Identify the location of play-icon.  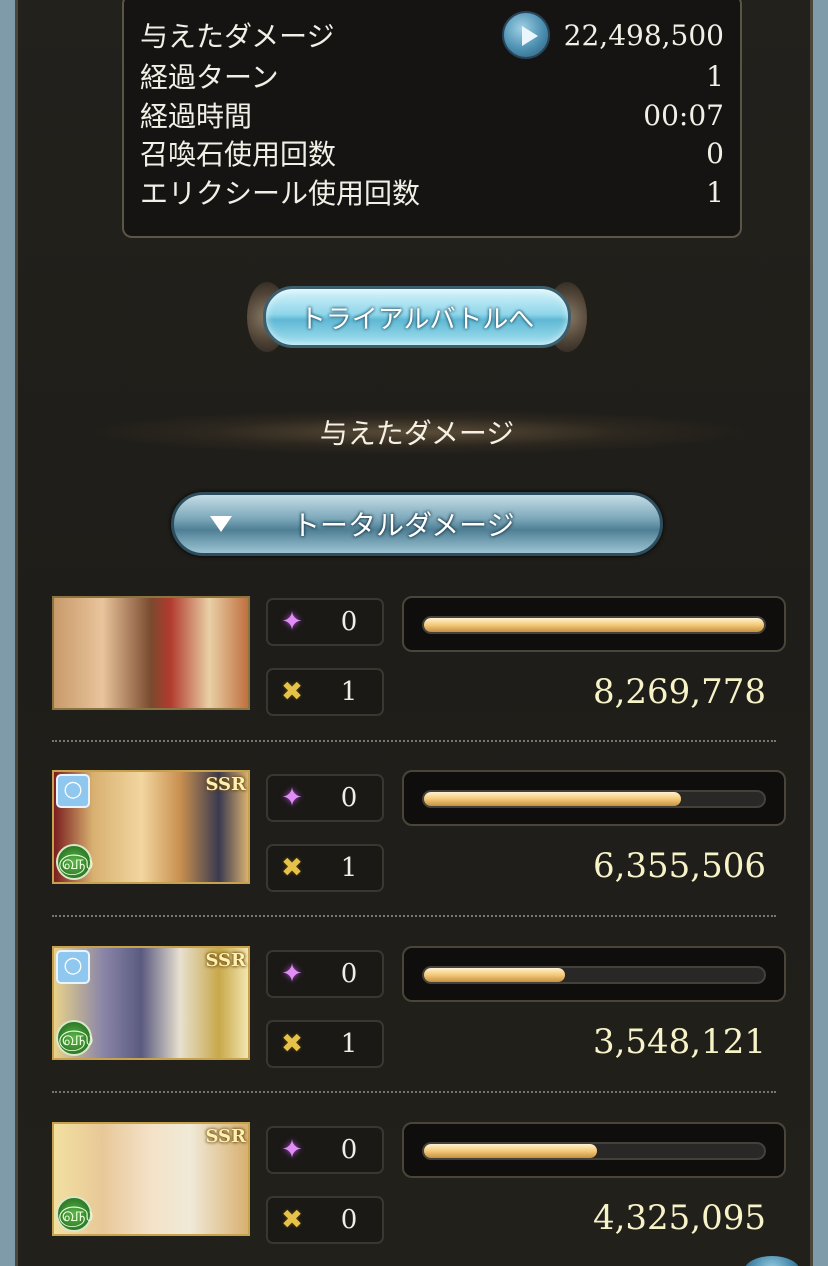
(525, 35).